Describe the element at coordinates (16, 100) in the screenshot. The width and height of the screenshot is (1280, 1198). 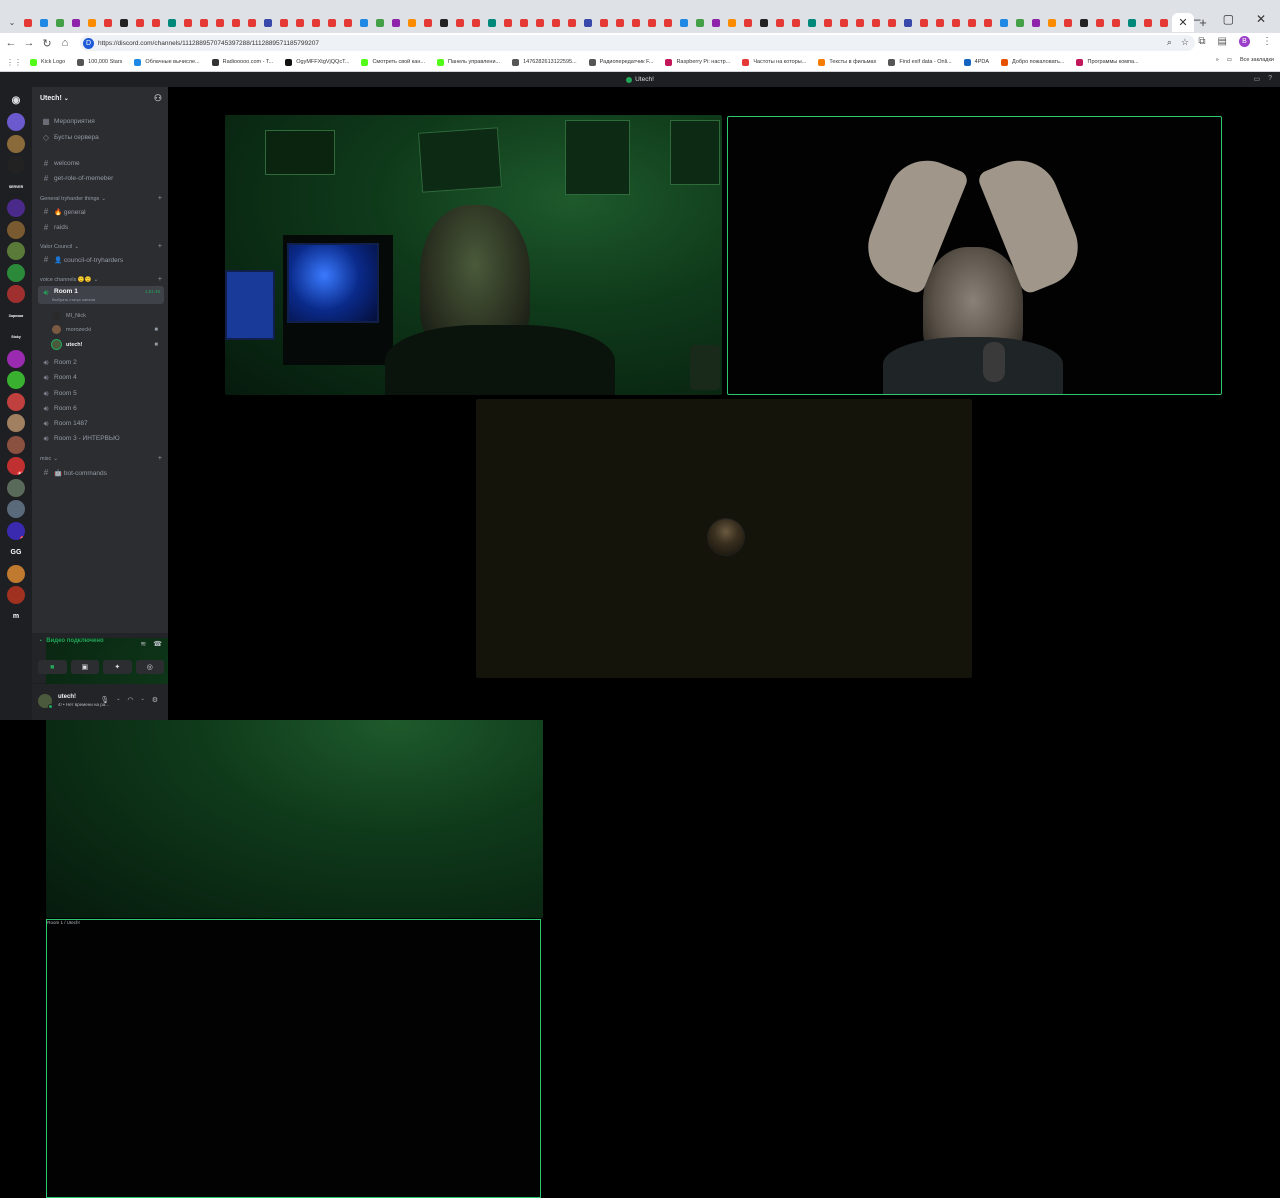
I see `discord-home-icon: ◉` at that location.